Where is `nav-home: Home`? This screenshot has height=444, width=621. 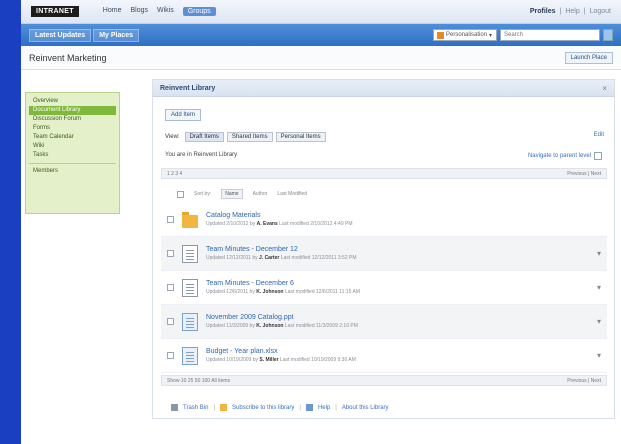 nav-home: Home is located at coordinates (112, 11).